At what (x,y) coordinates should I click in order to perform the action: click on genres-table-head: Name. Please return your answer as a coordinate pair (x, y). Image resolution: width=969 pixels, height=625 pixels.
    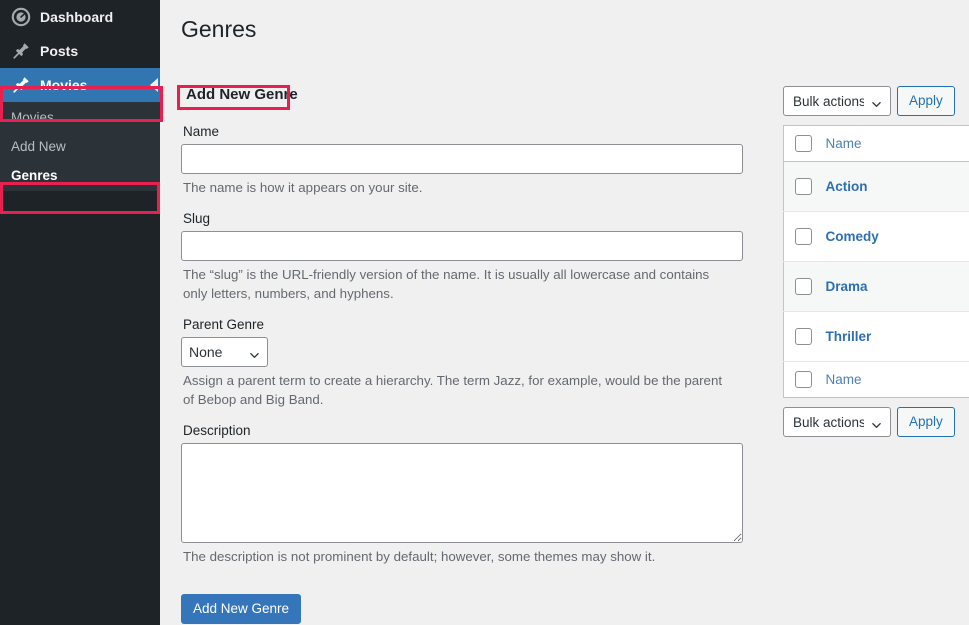
    Looking at the image, I should click on (876, 143).